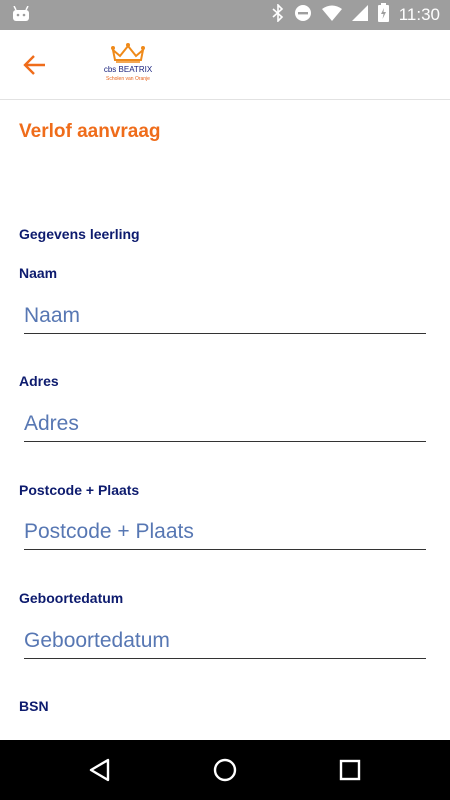 This screenshot has height=800, width=450. Describe the element at coordinates (225, 532) in the screenshot. I see `postcode-city-input` at that location.